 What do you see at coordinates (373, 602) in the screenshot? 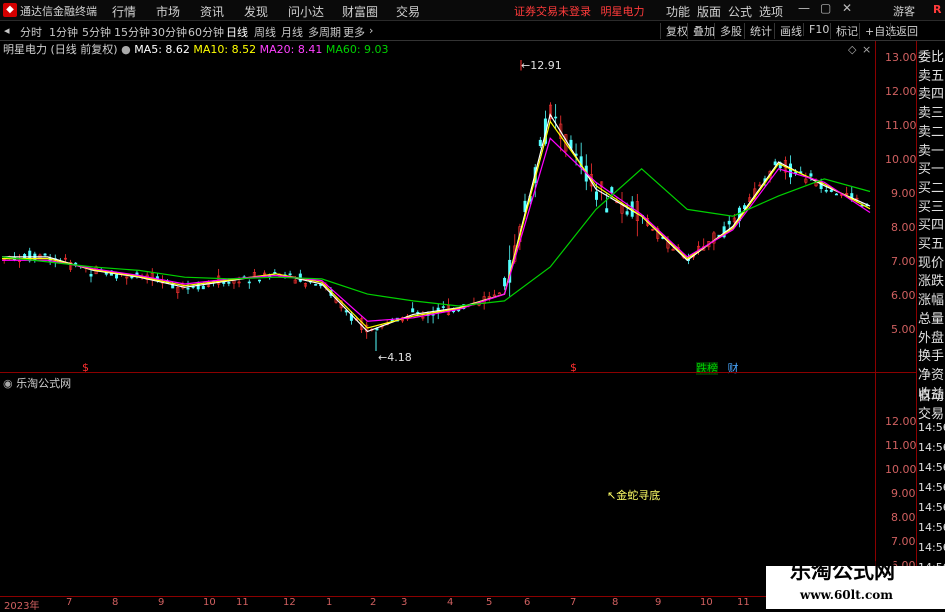
I see `x-label: 2` at bounding box center [373, 602].